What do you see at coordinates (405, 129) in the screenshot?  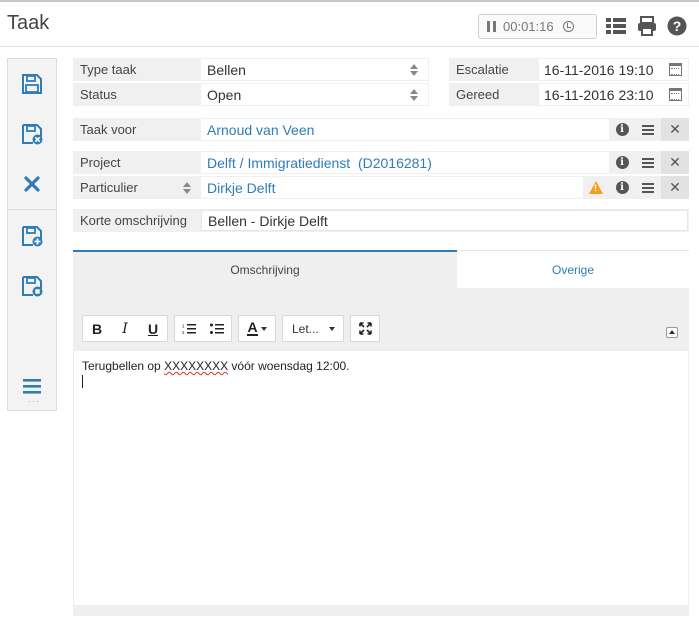 I see `taak-voor-link: Arnoud van Veen` at bounding box center [405, 129].